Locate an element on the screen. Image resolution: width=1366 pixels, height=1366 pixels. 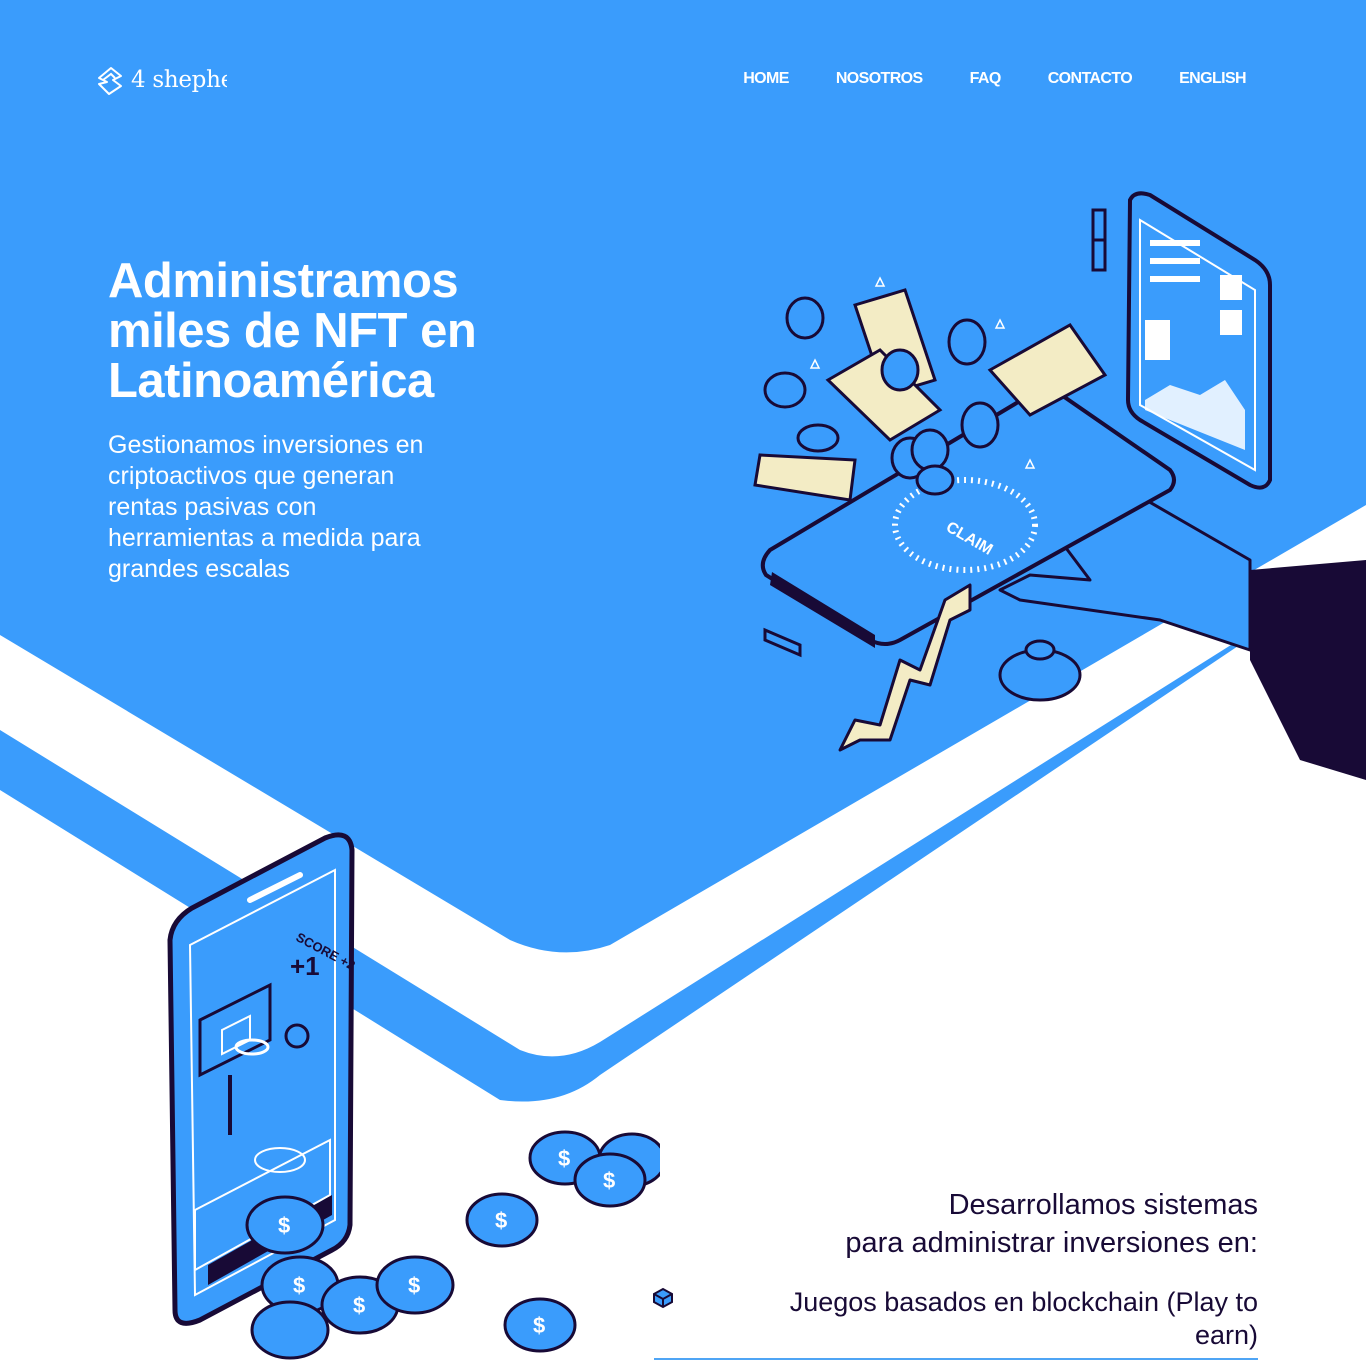
nav-faq: FAQ is located at coordinates (986, 79).